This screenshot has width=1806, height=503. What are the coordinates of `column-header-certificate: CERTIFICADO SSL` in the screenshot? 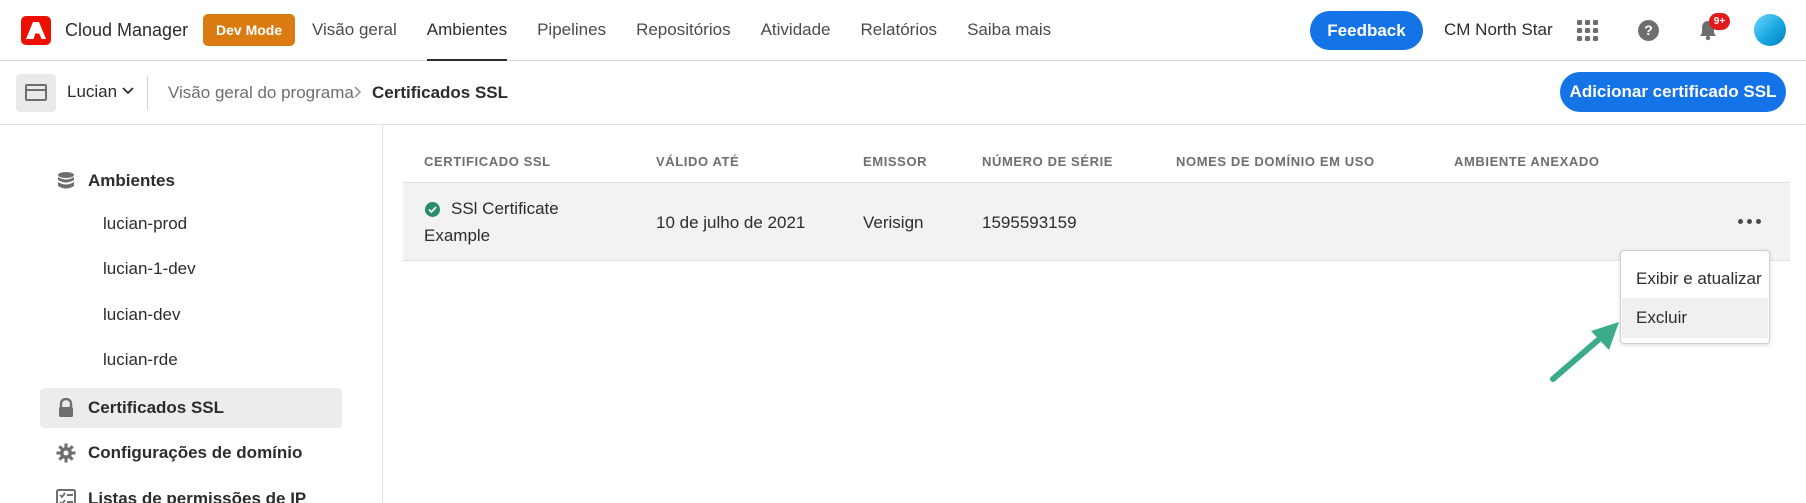 It's located at (487, 161).